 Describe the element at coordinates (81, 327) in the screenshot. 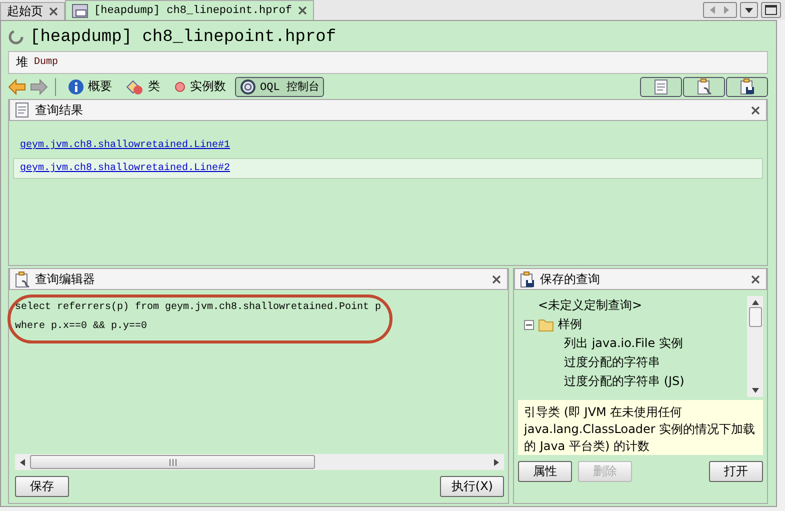

I see `query-code-line: where p.x==0 && p.y==0` at that location.